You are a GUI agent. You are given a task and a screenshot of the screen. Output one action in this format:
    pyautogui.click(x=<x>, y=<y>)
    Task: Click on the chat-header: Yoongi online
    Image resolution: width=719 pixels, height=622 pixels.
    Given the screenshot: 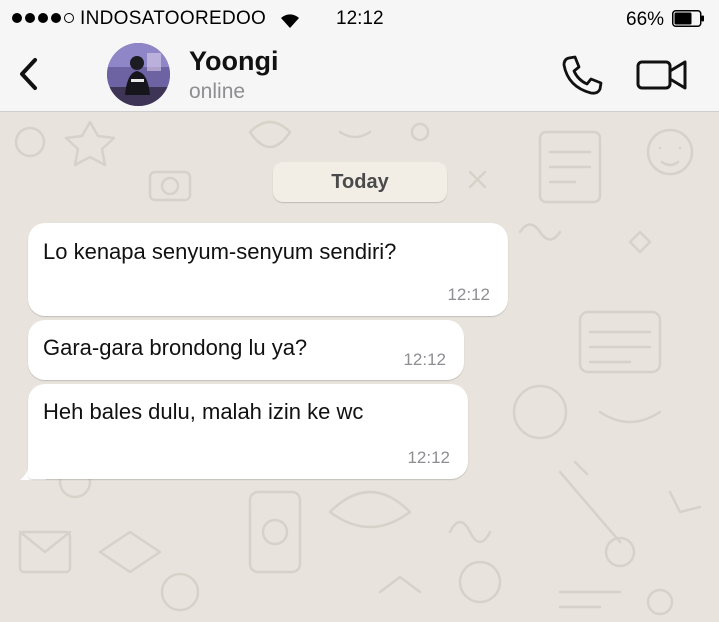 What is the action you would take?
    pyautogui.click(x=359, y=75)
    